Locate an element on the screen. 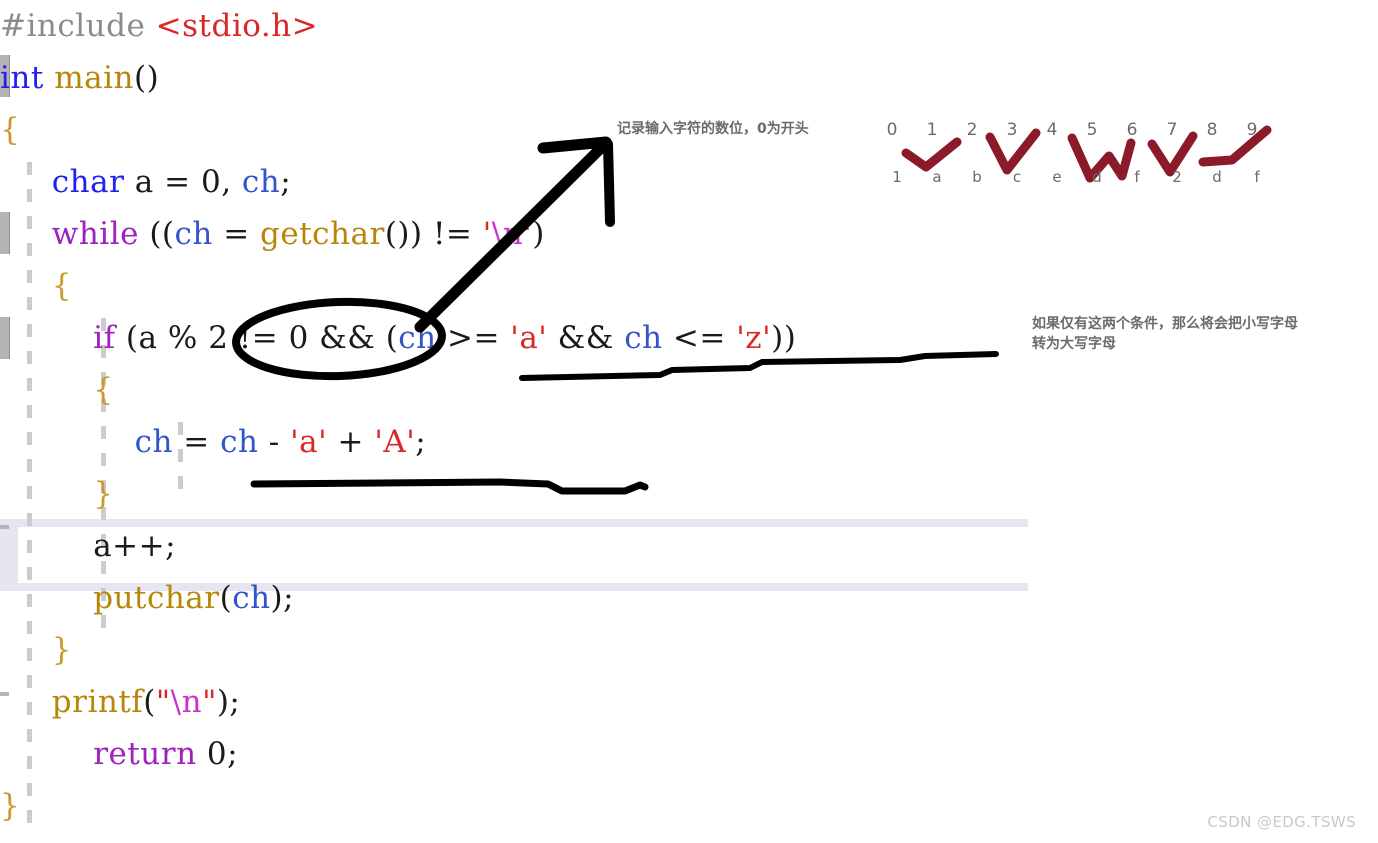 The height and width of the screenshot is (843, 1378). sequence-digit-cell: 8 is located at coordinates (1212, 130).